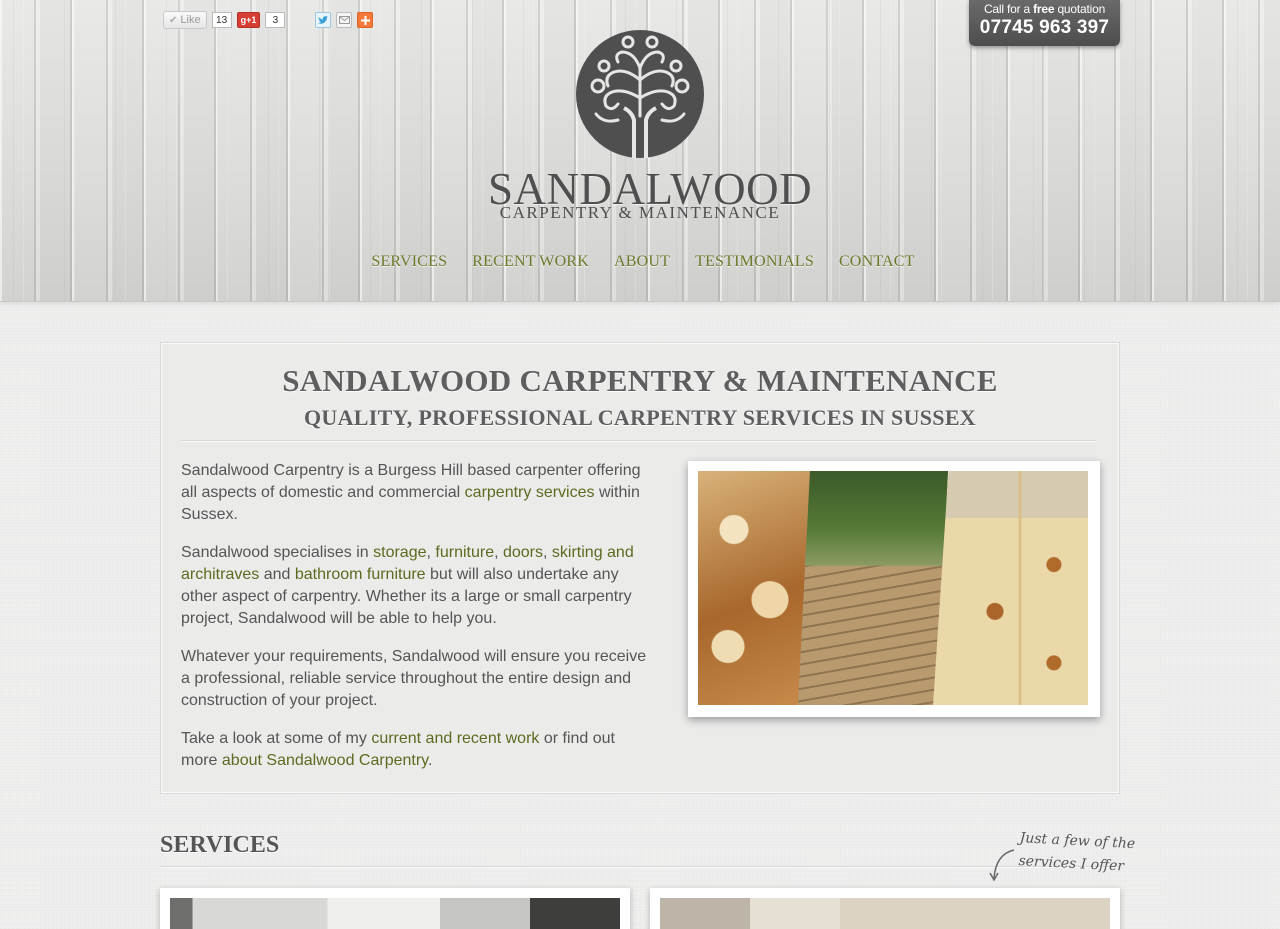  I want to click on p2-text: Sandalwood specialises in, so click(277, 552).